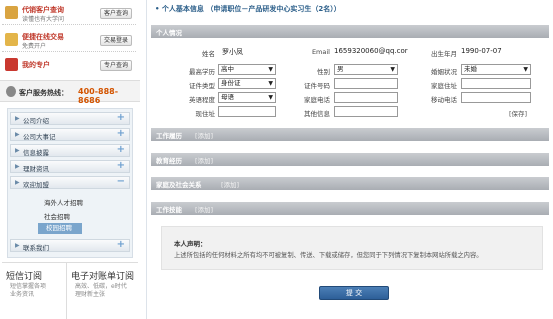  I want to click on home-address-label: 家庭住址, so click(444, 86).